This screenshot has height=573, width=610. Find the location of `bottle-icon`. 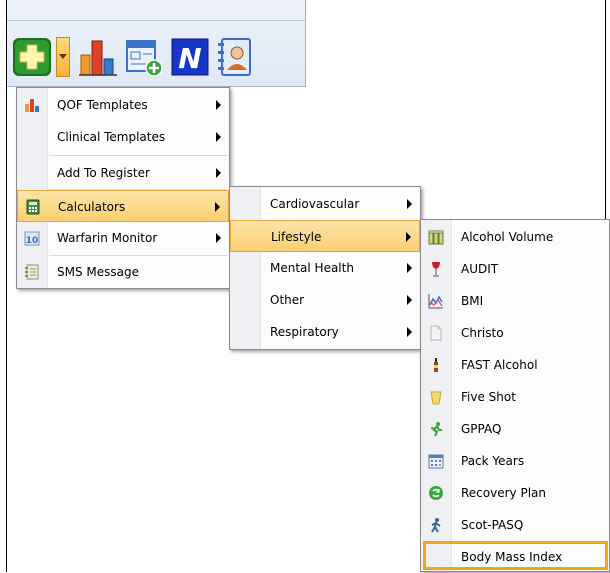

bottle-icon is located at coordinates (436, 365).